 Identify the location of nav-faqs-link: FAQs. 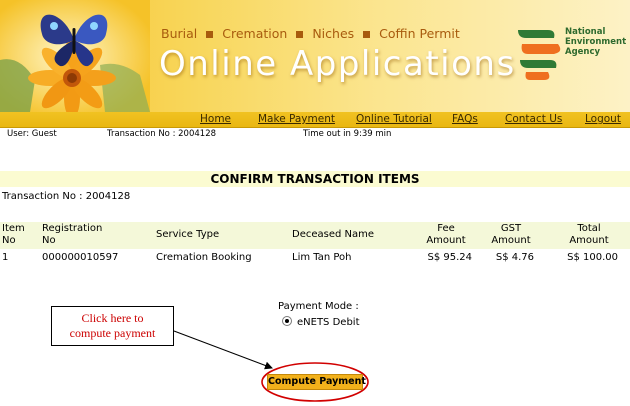
(465, 119).